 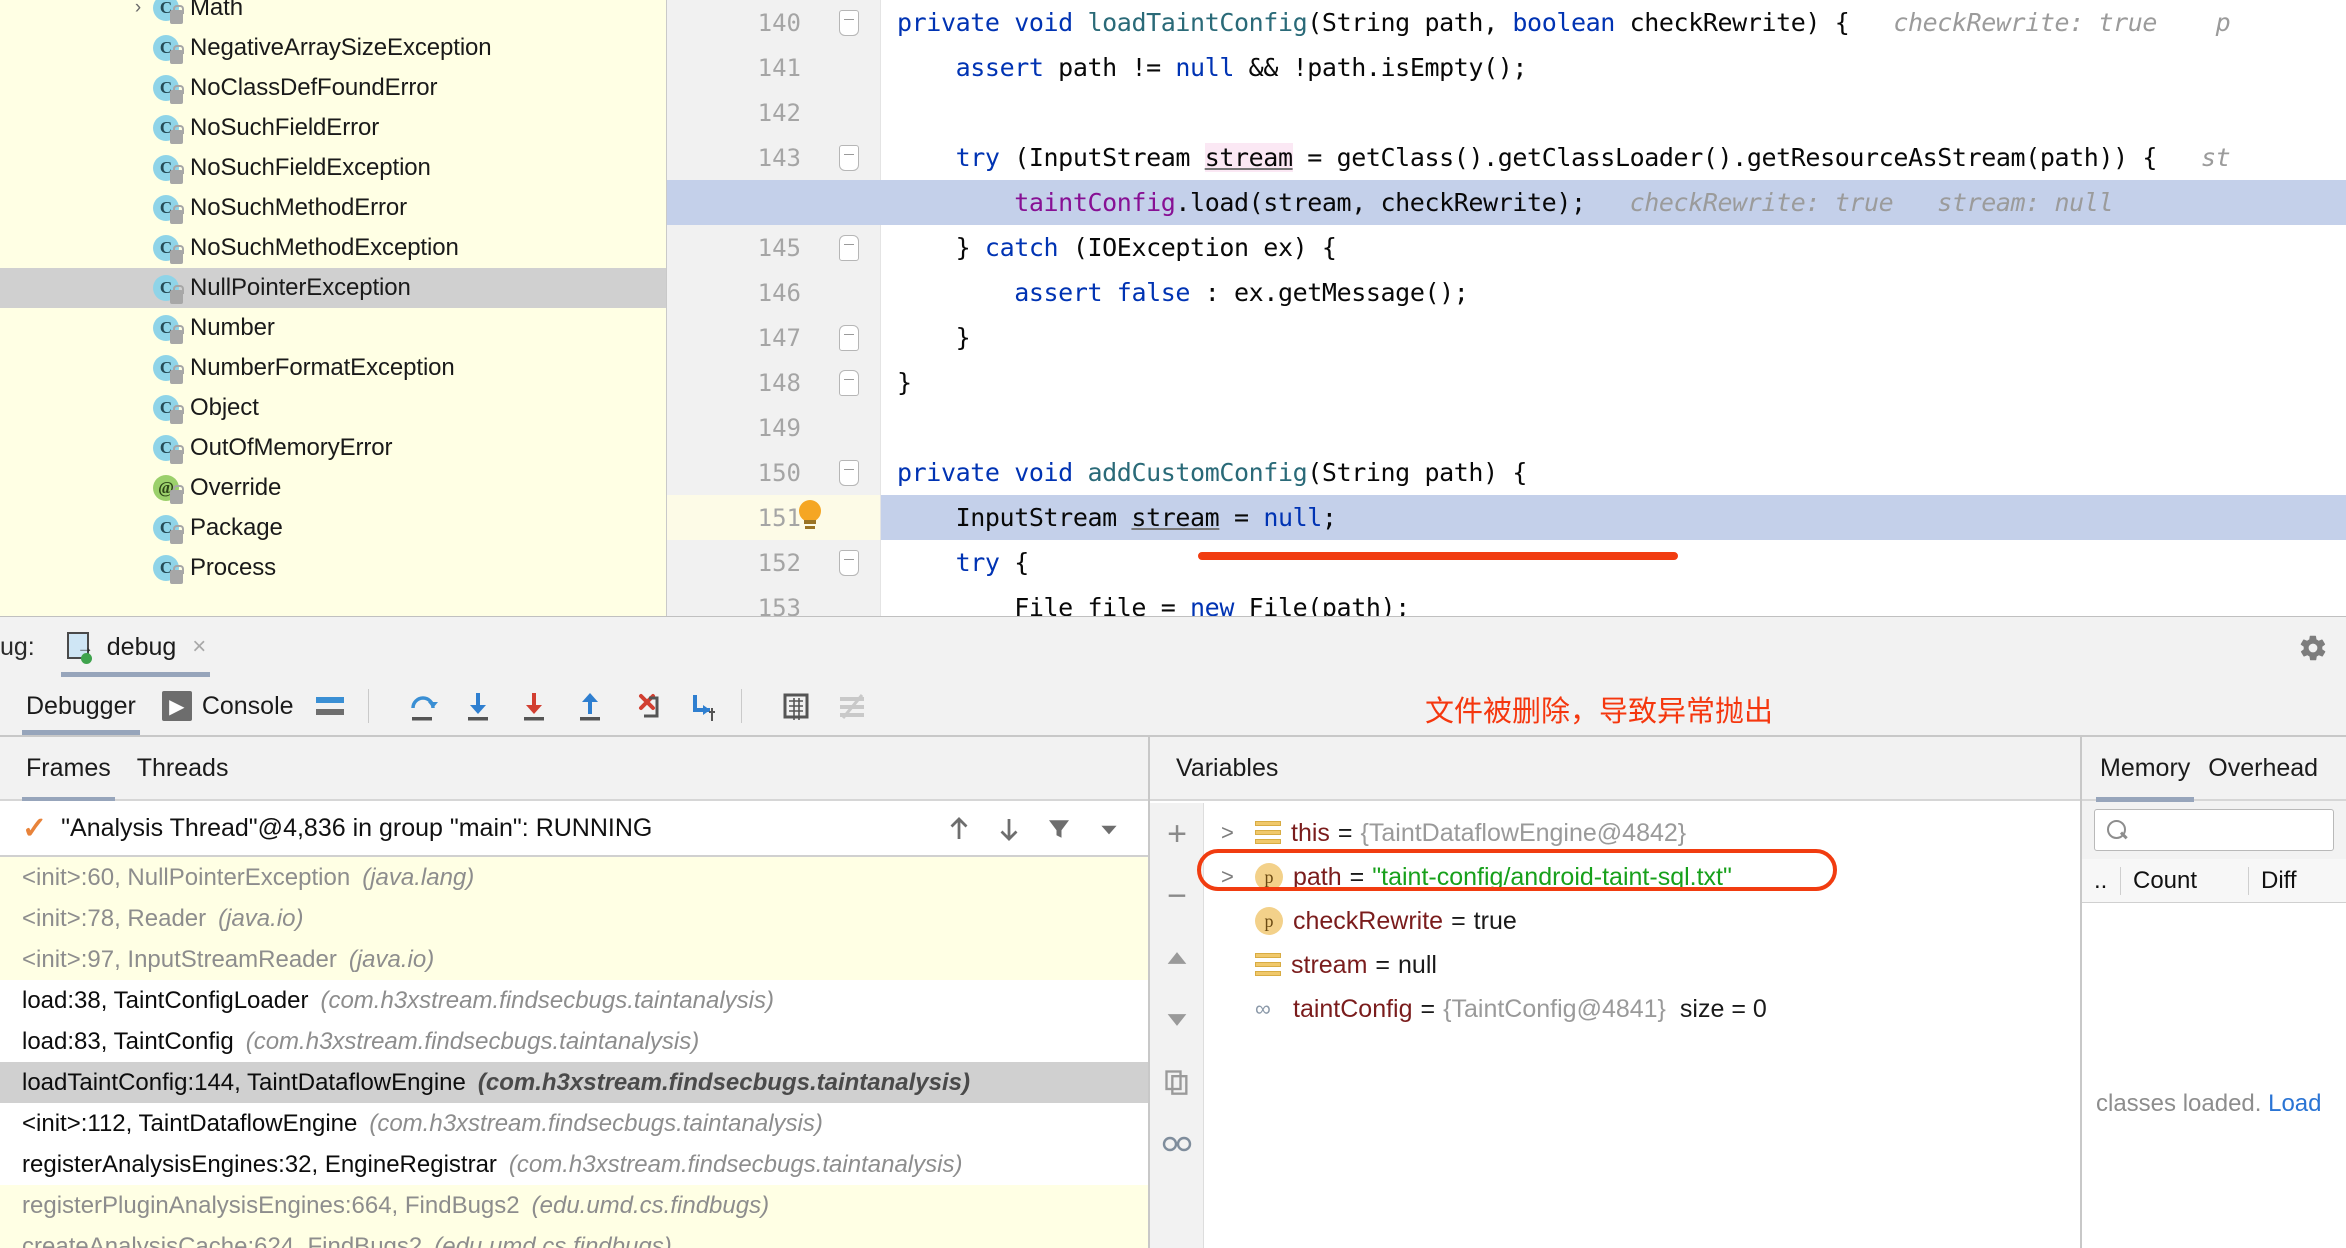 What do you see at coordinates (1642, 921) in the screenshot?
I see `variable-row: ›p checkRewrite=true` at bounding box center [1642, 921].